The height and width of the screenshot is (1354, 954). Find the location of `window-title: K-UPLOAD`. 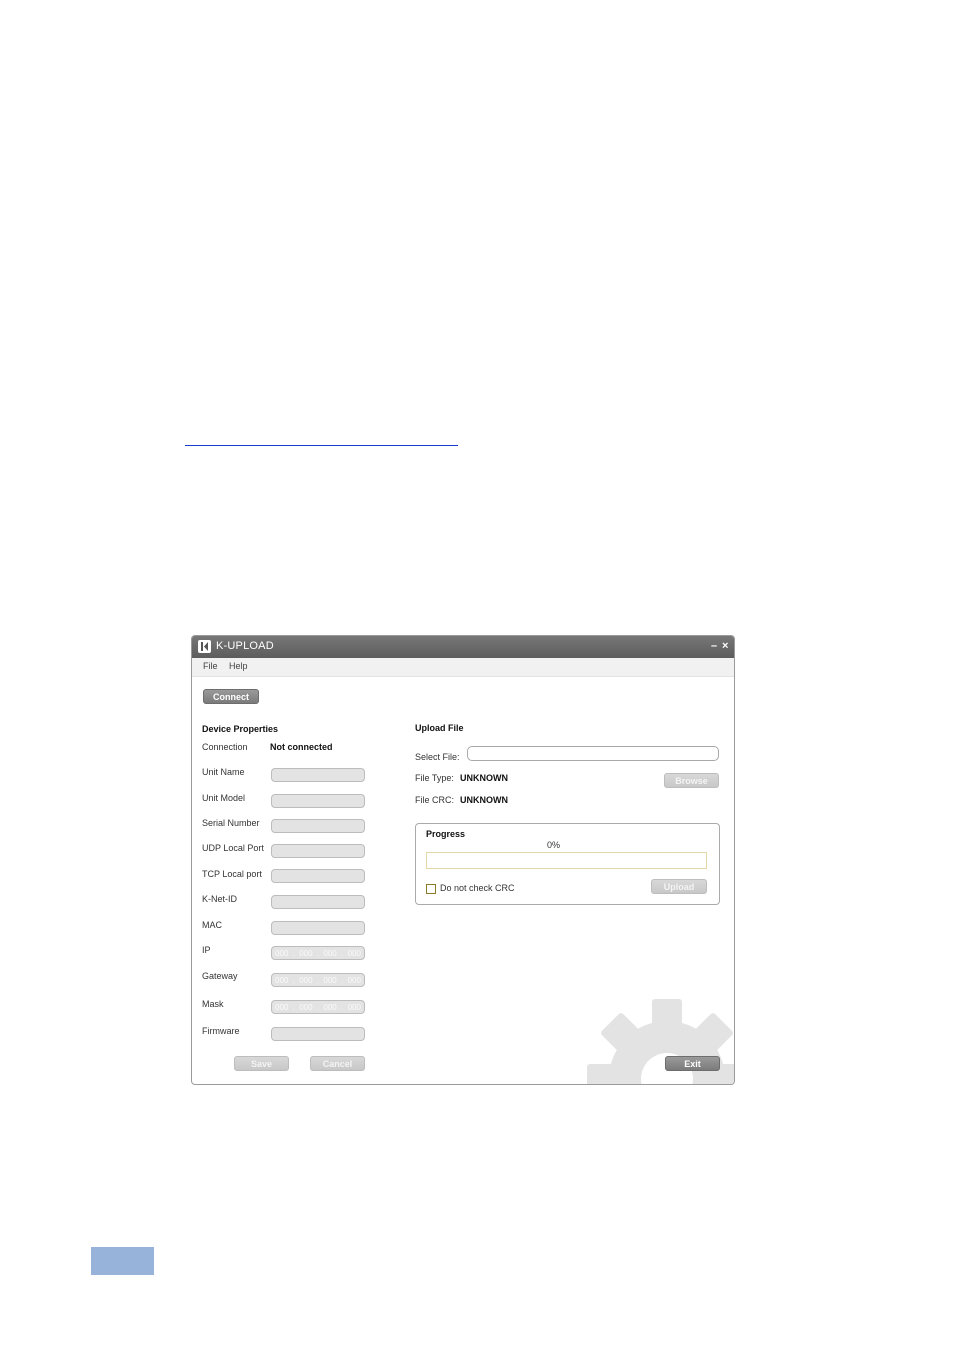

window-title: K-UPLOAD is located at coordinates (245, 646).